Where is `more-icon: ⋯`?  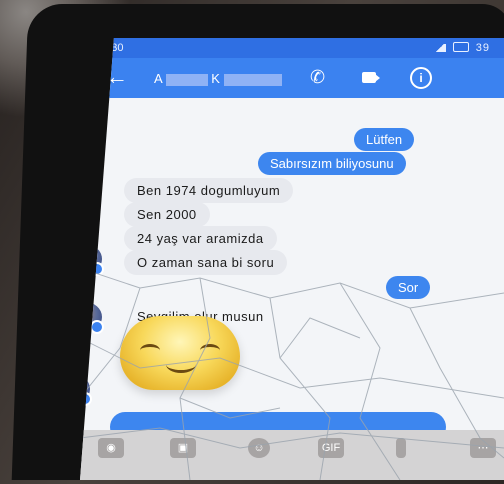 more-icon: ⋯ is located at coordinates (483, 448).